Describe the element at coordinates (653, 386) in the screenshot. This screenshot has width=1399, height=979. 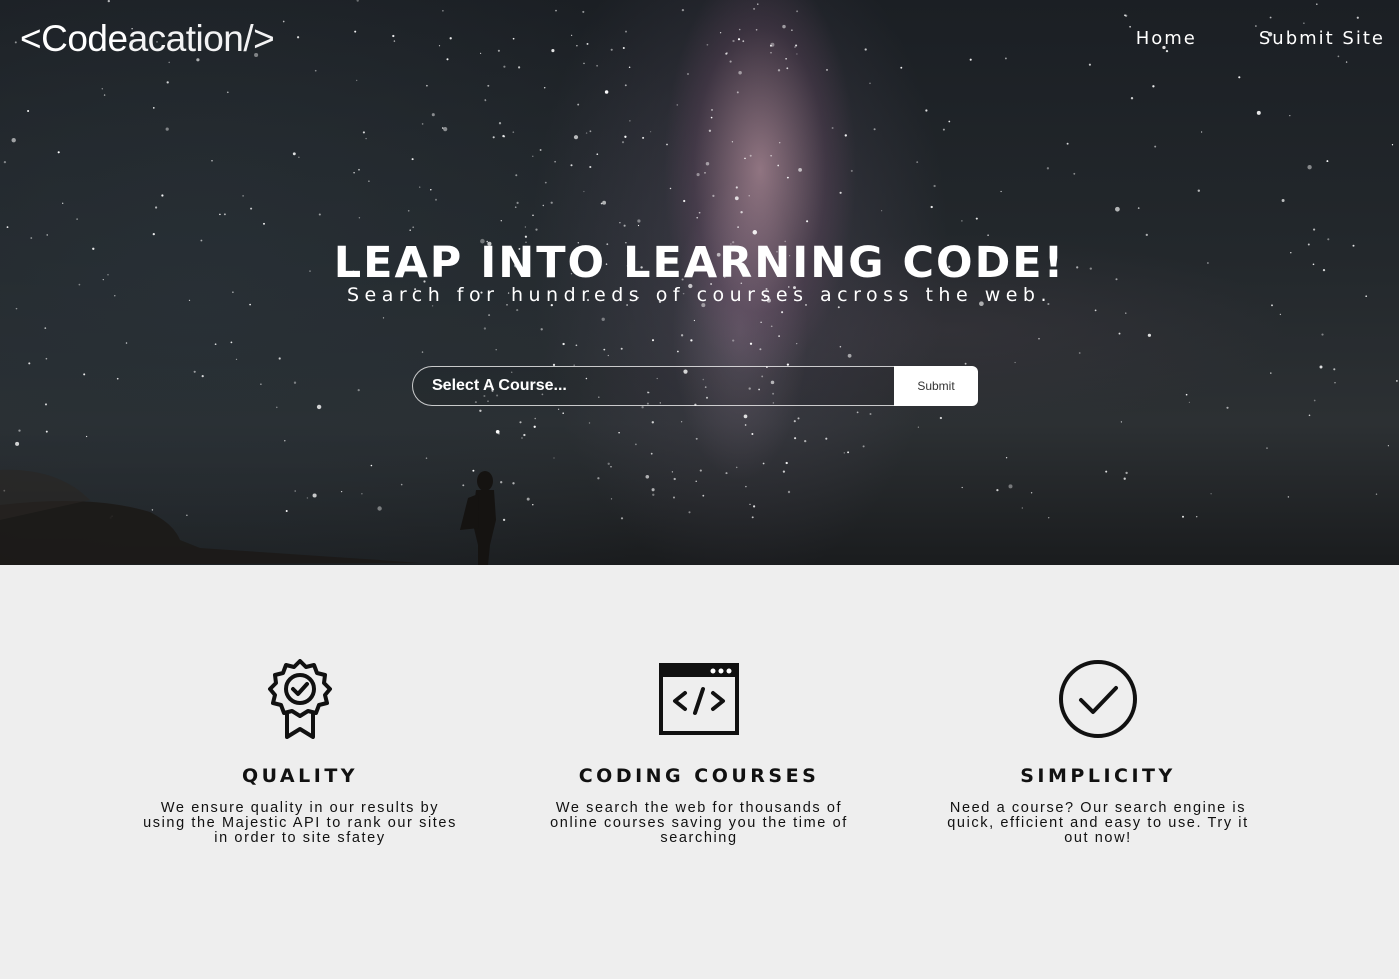
I see `course-search-input` at that location.